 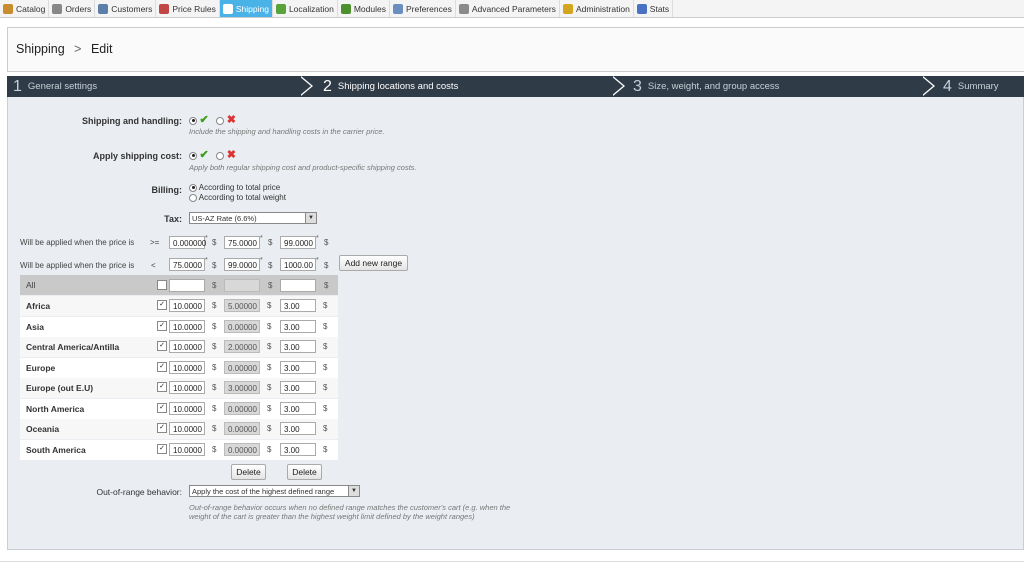 I want to click on zone-row: Oceania ✓ 10.0000 $0.00000 $3.00 $, so click(x=179, y=429).